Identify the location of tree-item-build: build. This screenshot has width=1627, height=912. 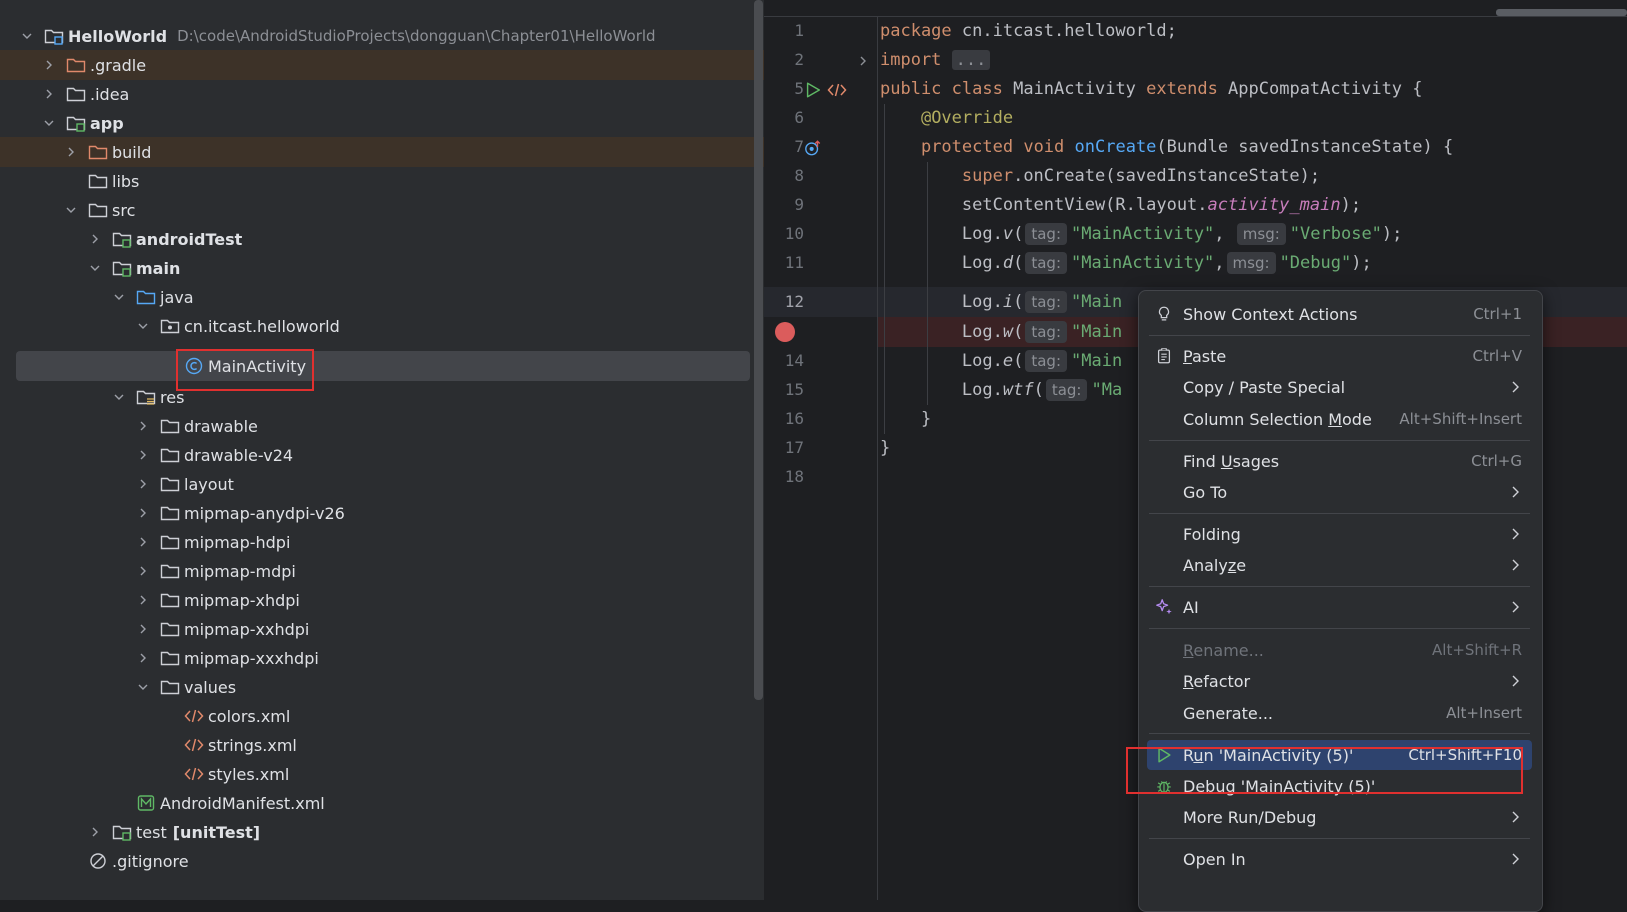
(382, 152).